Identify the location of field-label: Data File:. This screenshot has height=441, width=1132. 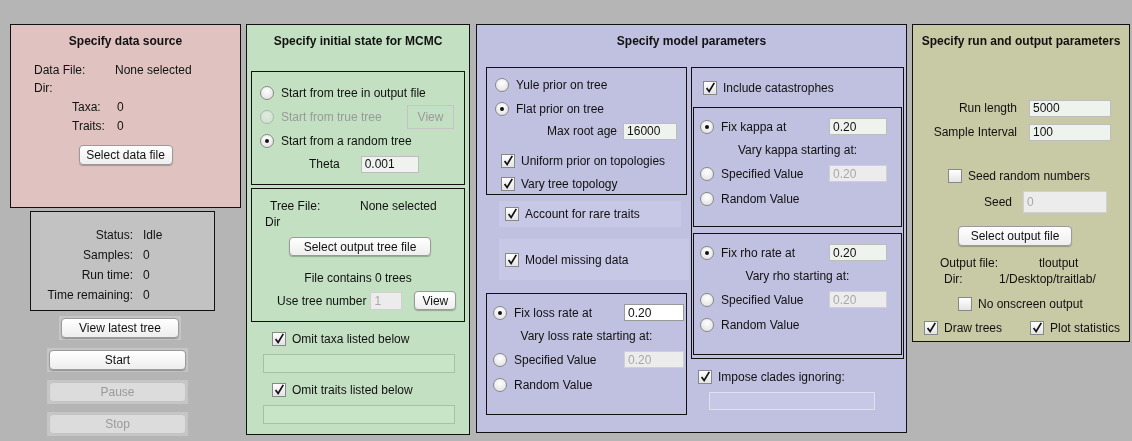
(60, 70).